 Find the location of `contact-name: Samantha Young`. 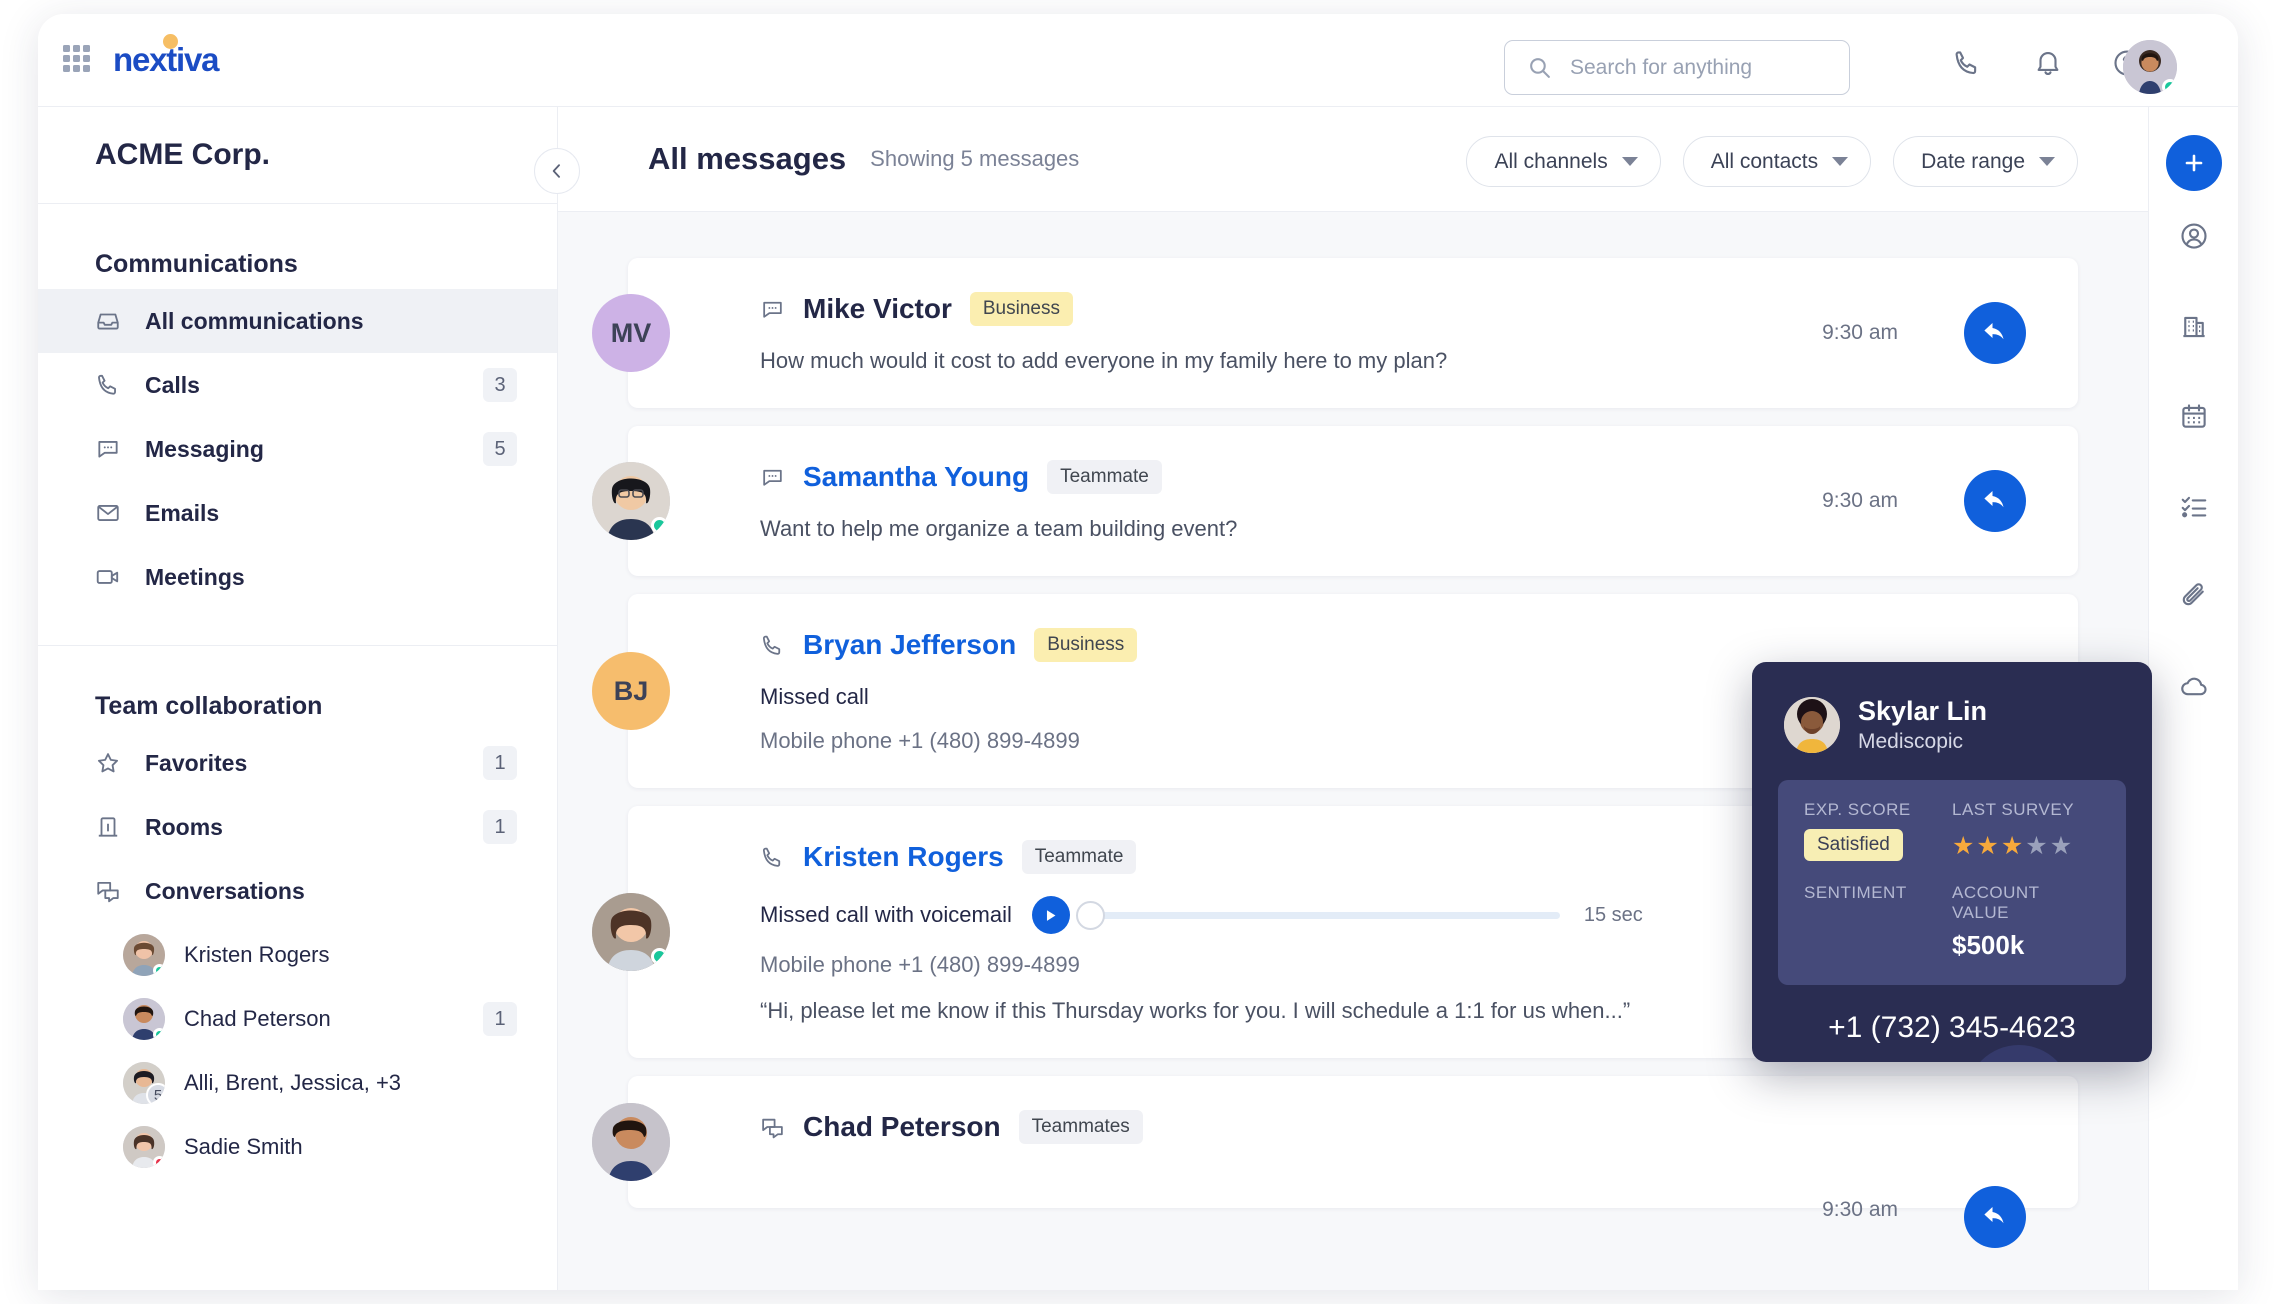

contact-name: Samantha Young is located at coordinates (916, 477).